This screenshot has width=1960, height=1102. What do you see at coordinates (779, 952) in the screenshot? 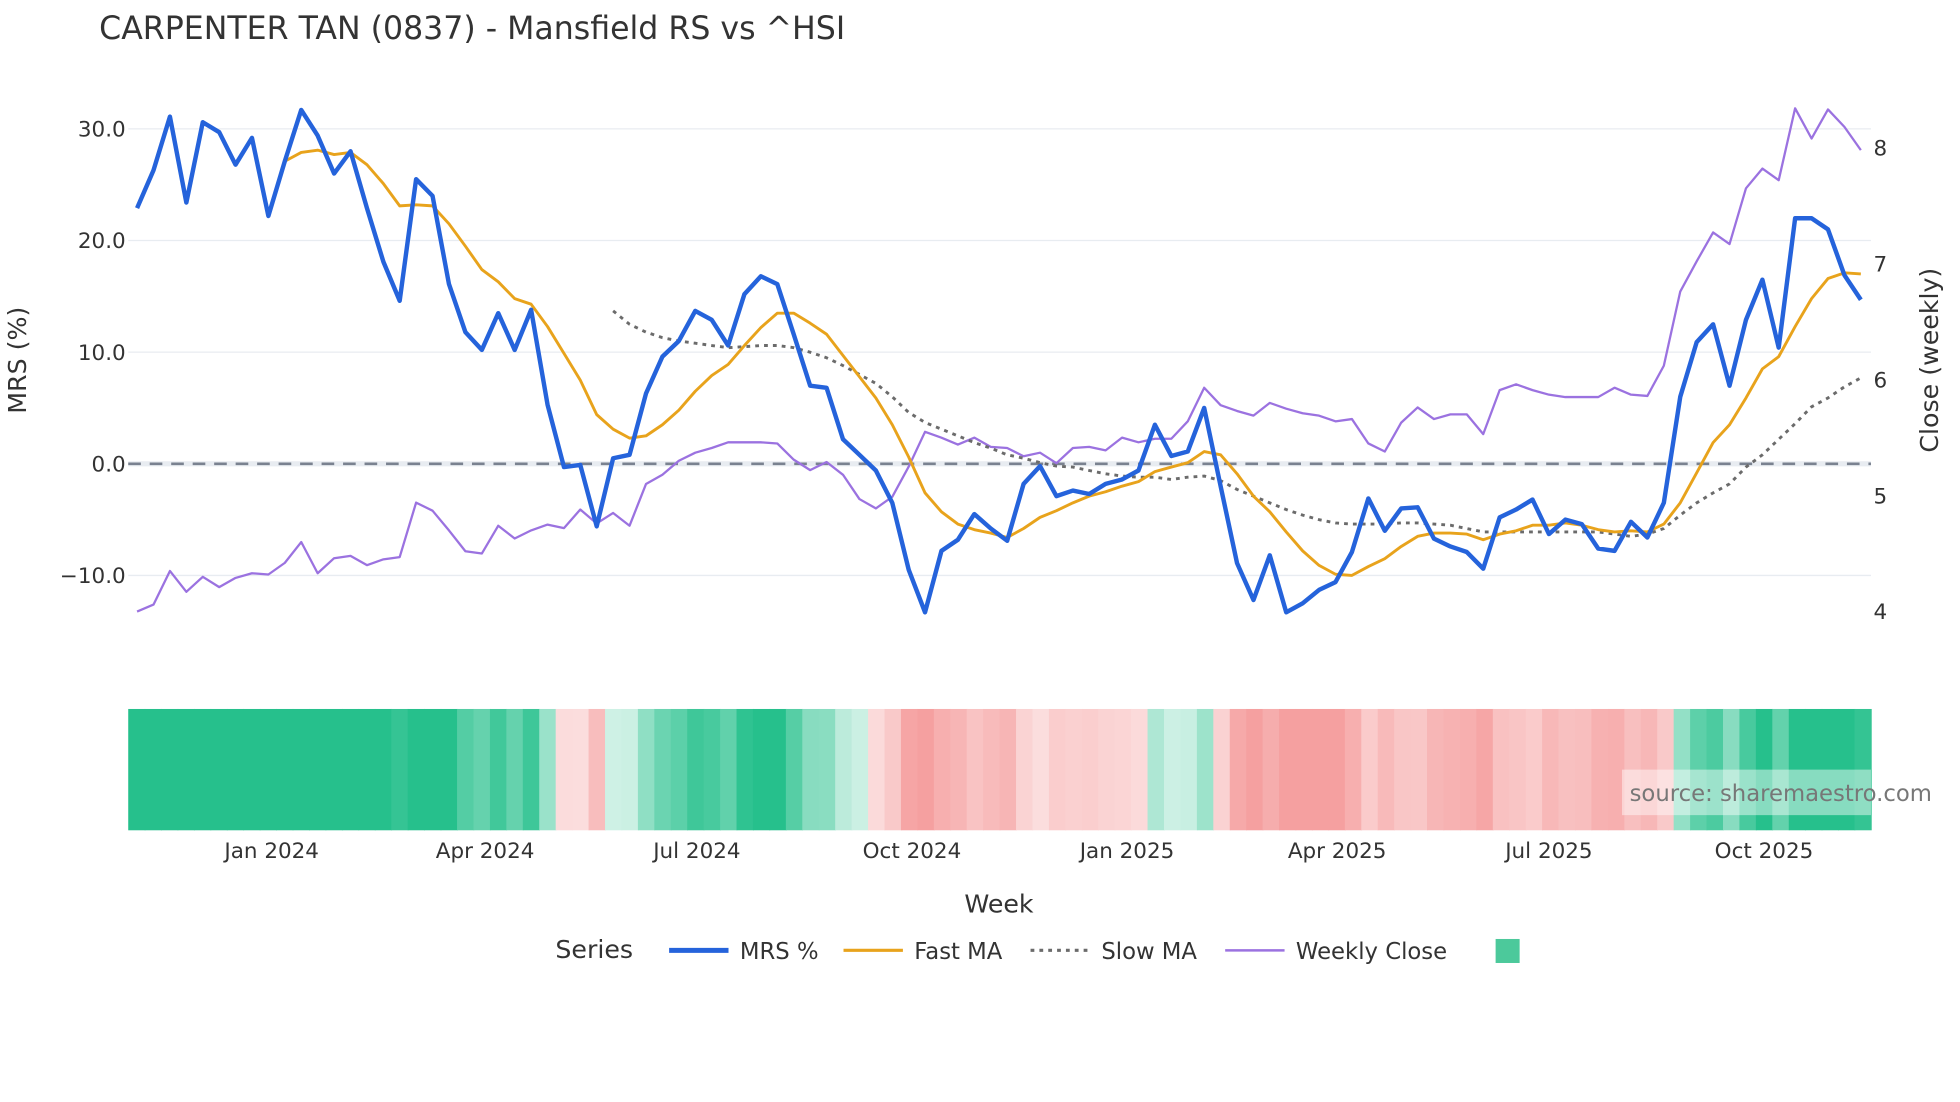
I see `legend-label: MRS %` at bounding box center [779, 952].